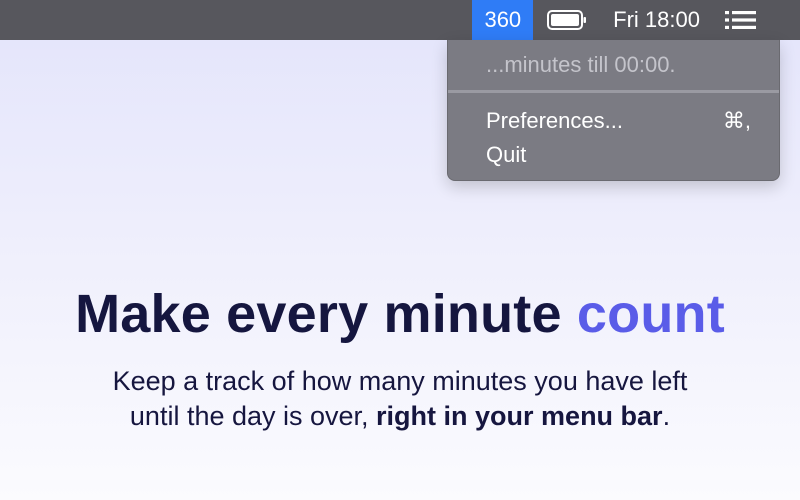 The height and width of the screenshot is (500, 800). I want to click on minutes-counter-label: 360, so click(503, 19).